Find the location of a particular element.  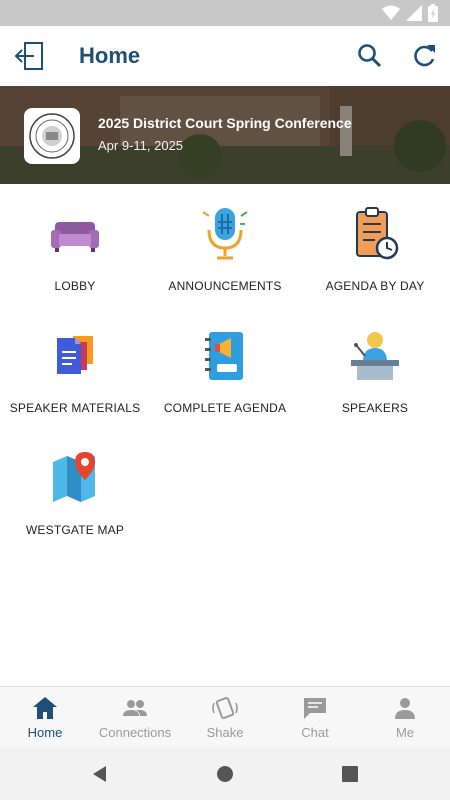

tile-agenda-by-day: AGENDA BY DAY is located at coordinates (375, 244).